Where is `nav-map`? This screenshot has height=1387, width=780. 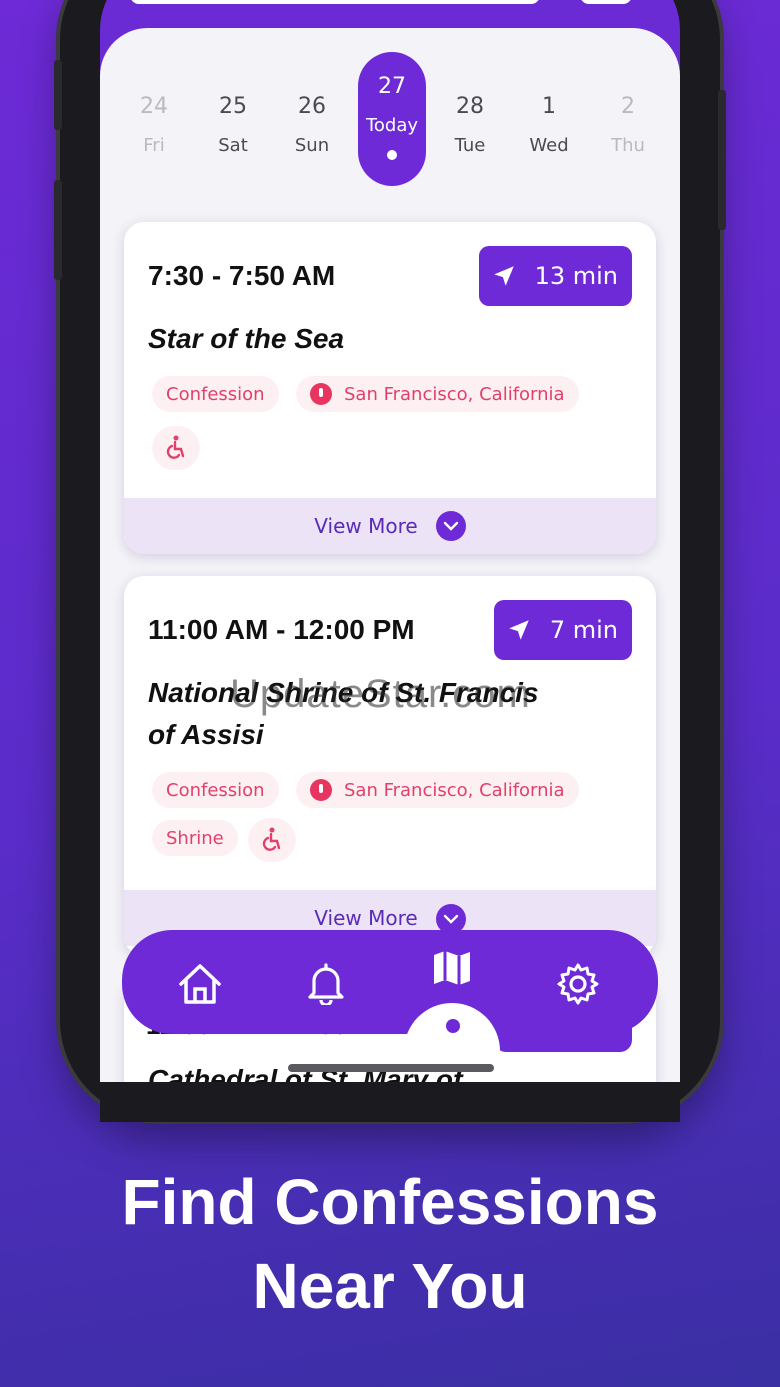 nav-map is located at coordinates (452, 968).